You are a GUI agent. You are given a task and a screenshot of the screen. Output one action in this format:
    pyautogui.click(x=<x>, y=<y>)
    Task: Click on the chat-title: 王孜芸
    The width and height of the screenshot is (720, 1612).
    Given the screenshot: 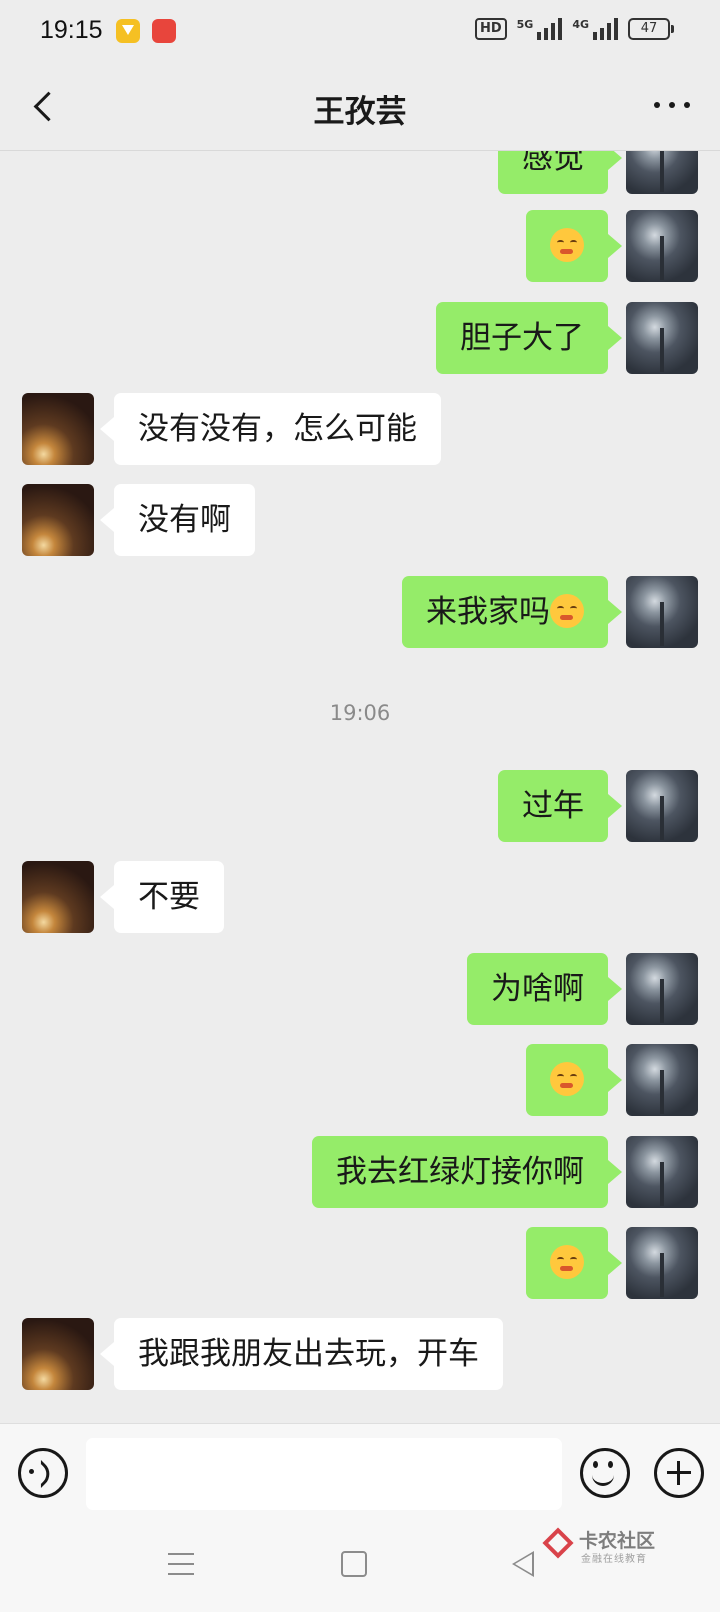 What is the action you would take?
    pyautogui.click(x=360, y=112)
    